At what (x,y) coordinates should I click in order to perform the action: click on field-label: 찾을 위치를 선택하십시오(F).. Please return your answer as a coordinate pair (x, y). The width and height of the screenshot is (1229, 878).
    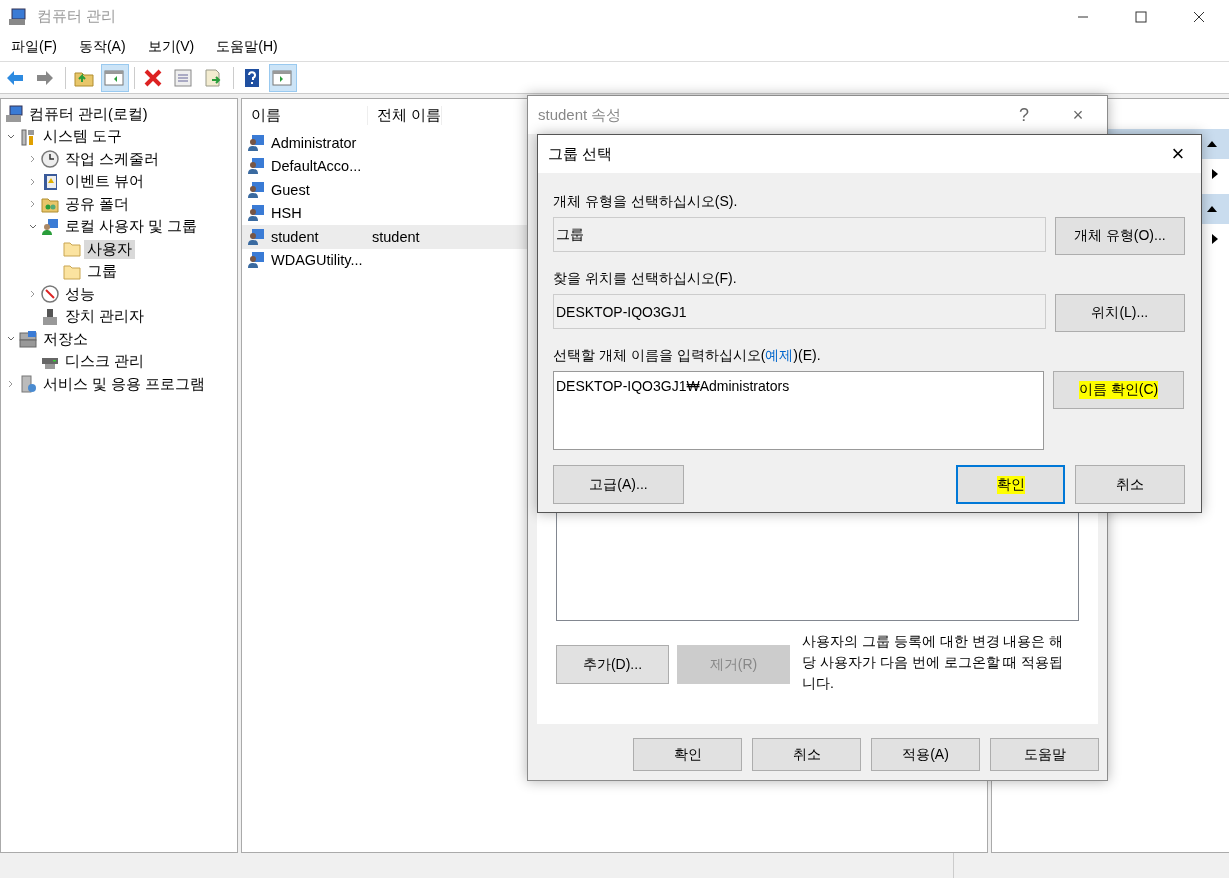
    Looking at the image, I should click on (645, 279).